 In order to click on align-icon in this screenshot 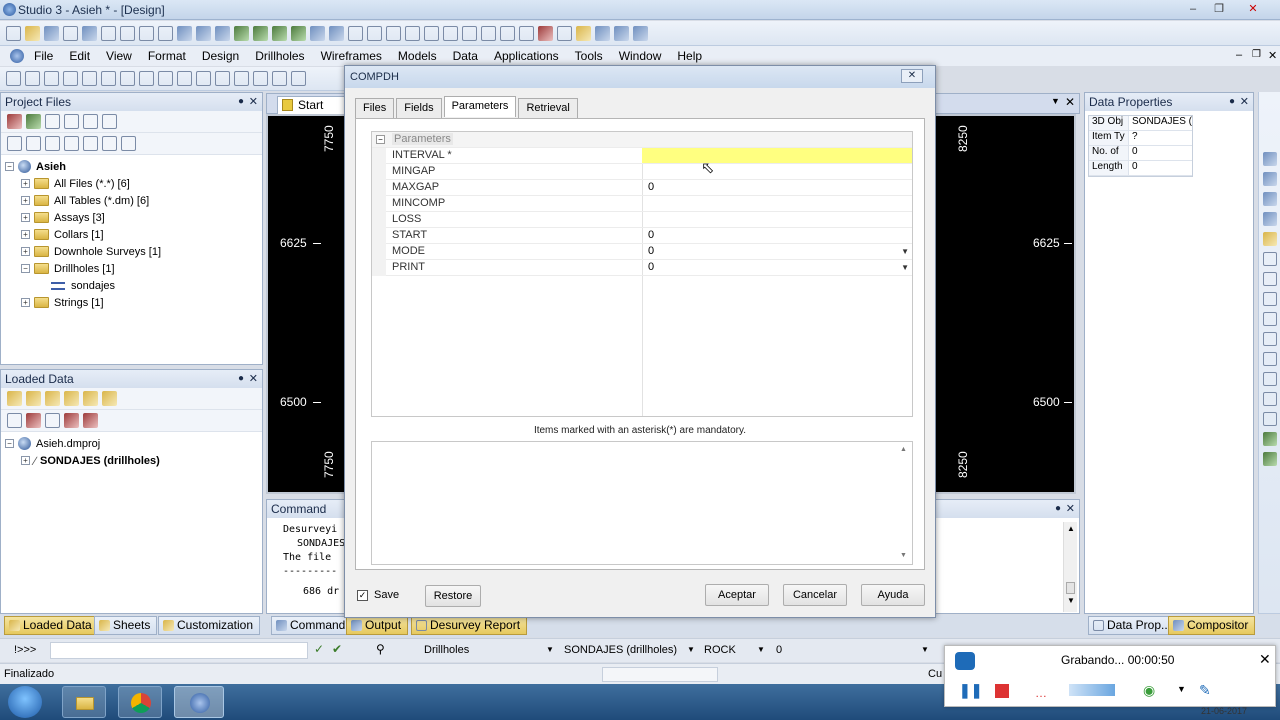, I will do `click(279, 78)`.